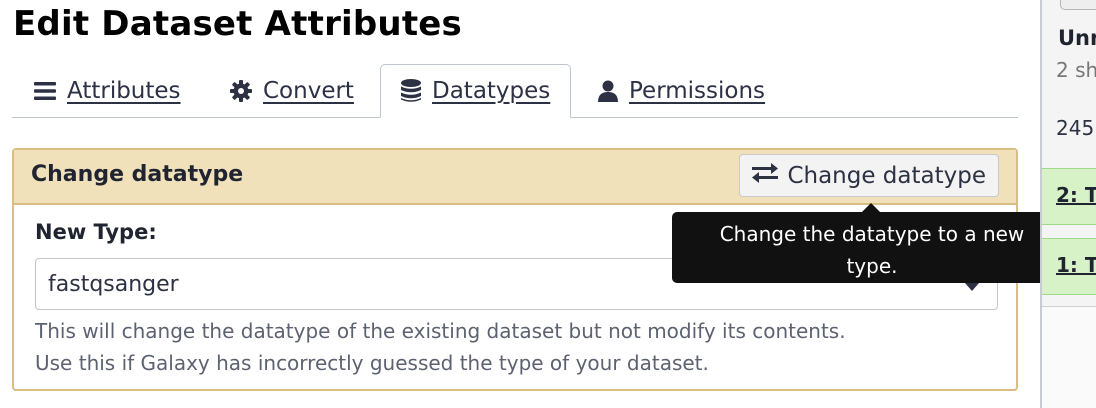 The image size is (1096, 408). I want to click on history-item: 2: T, so click(1069, 196).